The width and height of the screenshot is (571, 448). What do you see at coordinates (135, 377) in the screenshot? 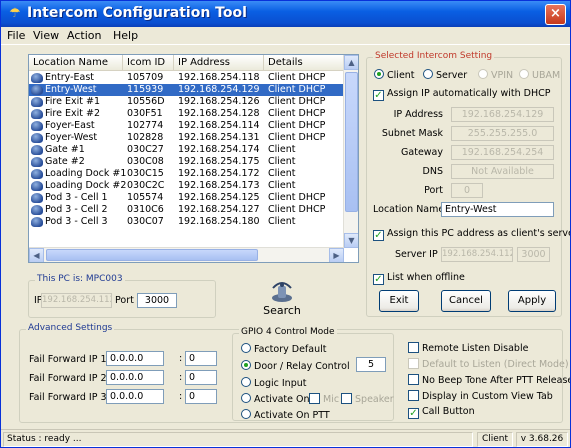
I see `fail-forward-ip2-field: 0.0.0.0` at bounding box center [135, 377].